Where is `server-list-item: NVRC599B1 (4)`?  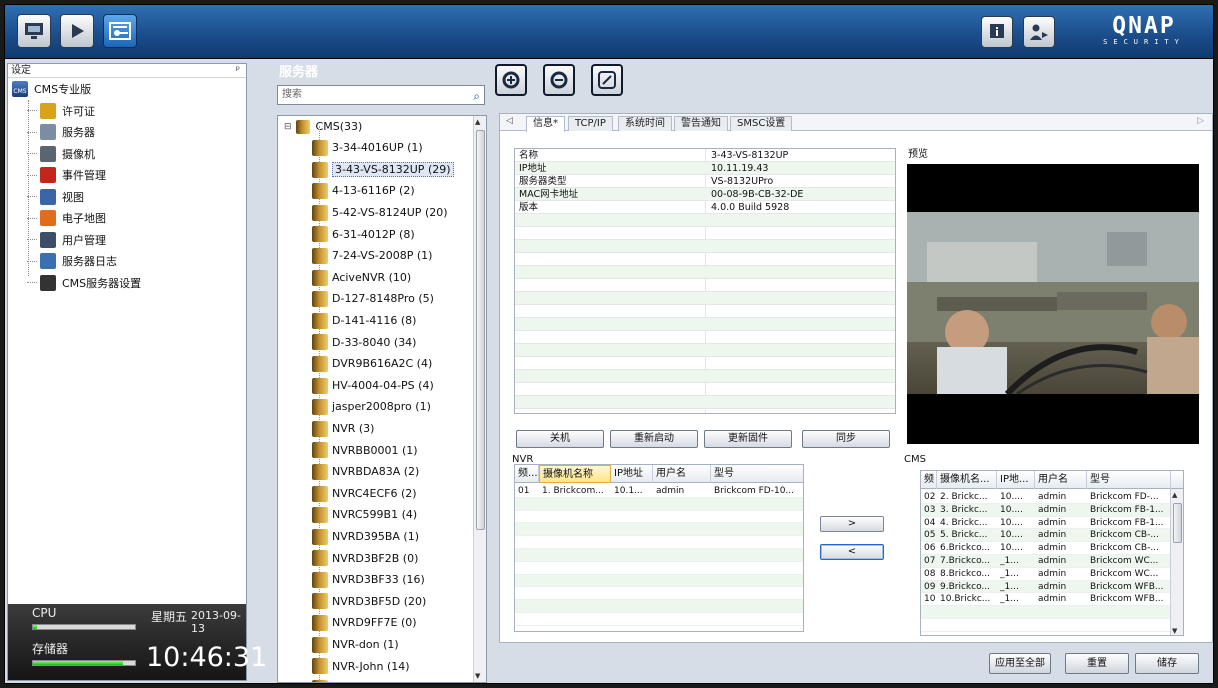
server-list-item: NVRC599B1 (4) is located at coordinates (382, 515).